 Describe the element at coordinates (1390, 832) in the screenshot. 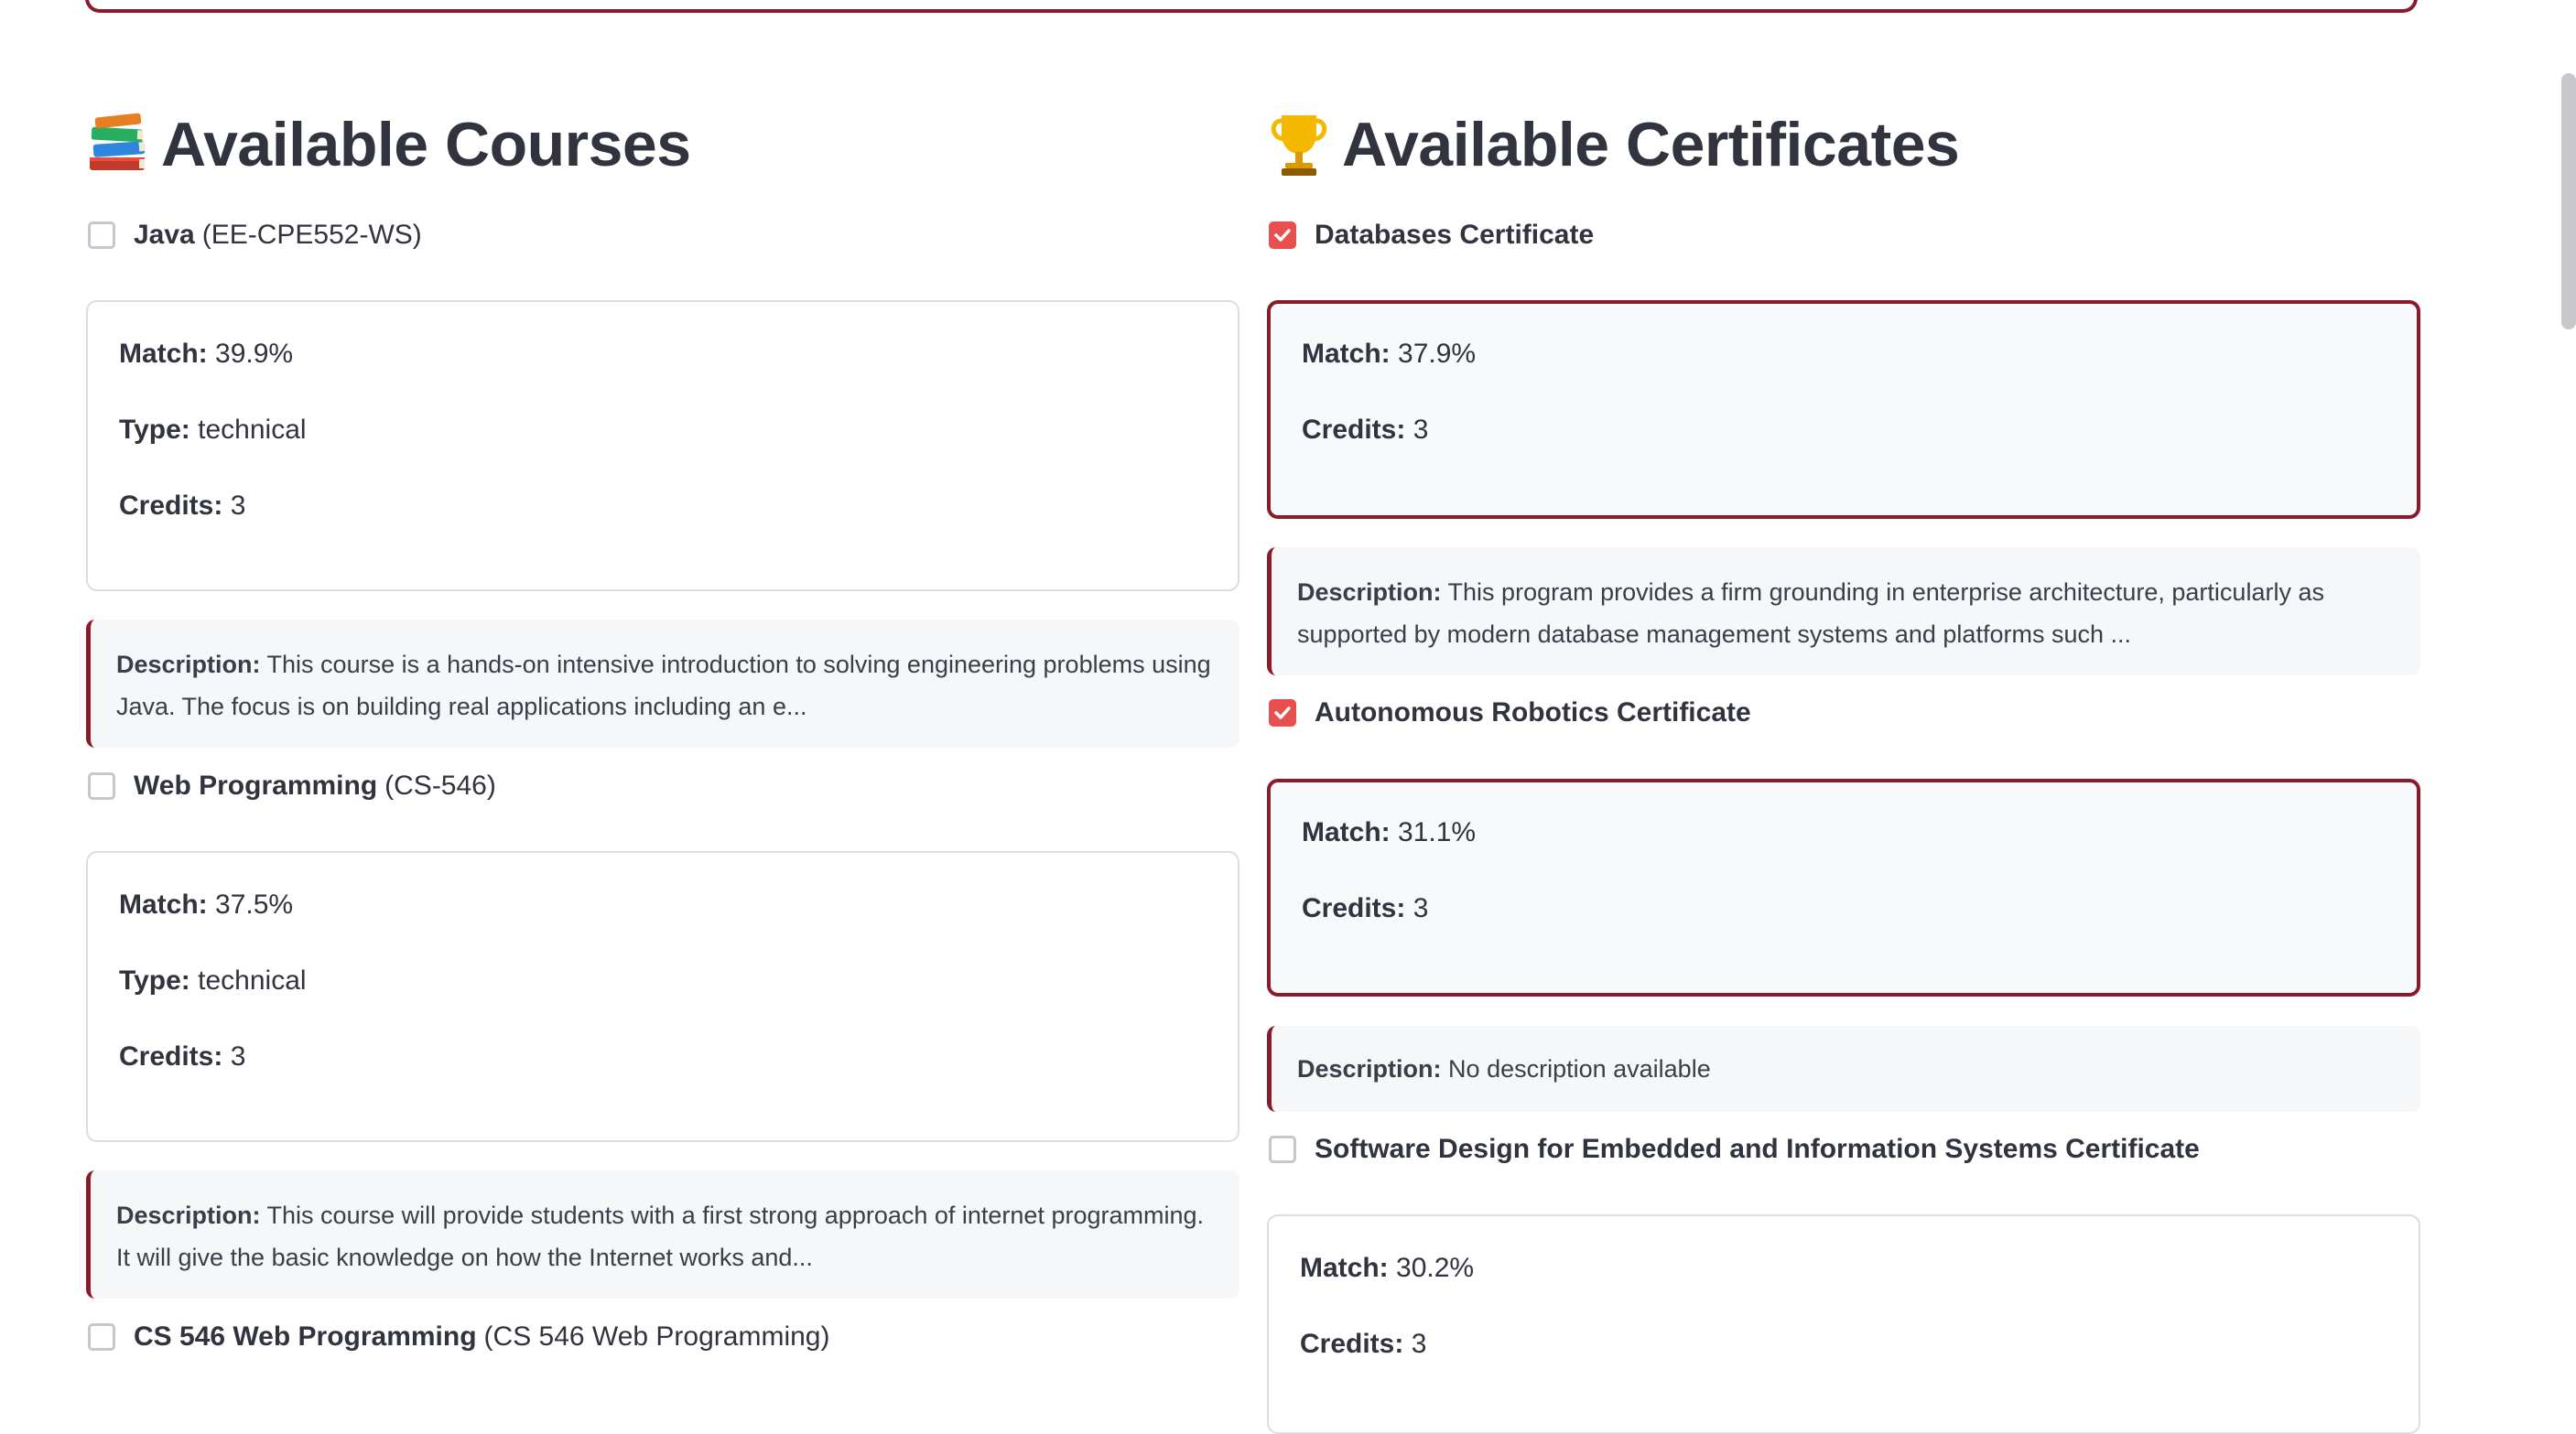

I see `match-field: Match: 31.1%` at that location.